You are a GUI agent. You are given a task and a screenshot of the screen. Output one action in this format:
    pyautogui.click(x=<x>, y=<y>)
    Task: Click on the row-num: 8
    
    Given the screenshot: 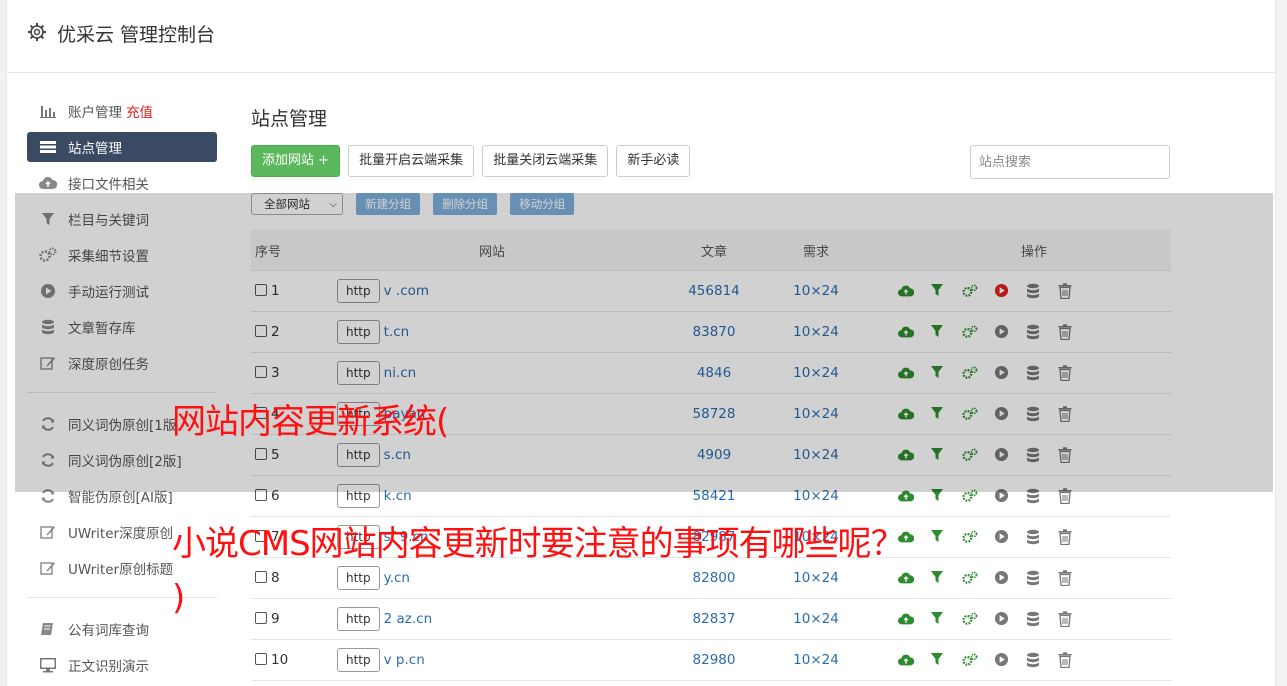 What is the action you would take?
    pyautogui.click(x=275, y=578)
    